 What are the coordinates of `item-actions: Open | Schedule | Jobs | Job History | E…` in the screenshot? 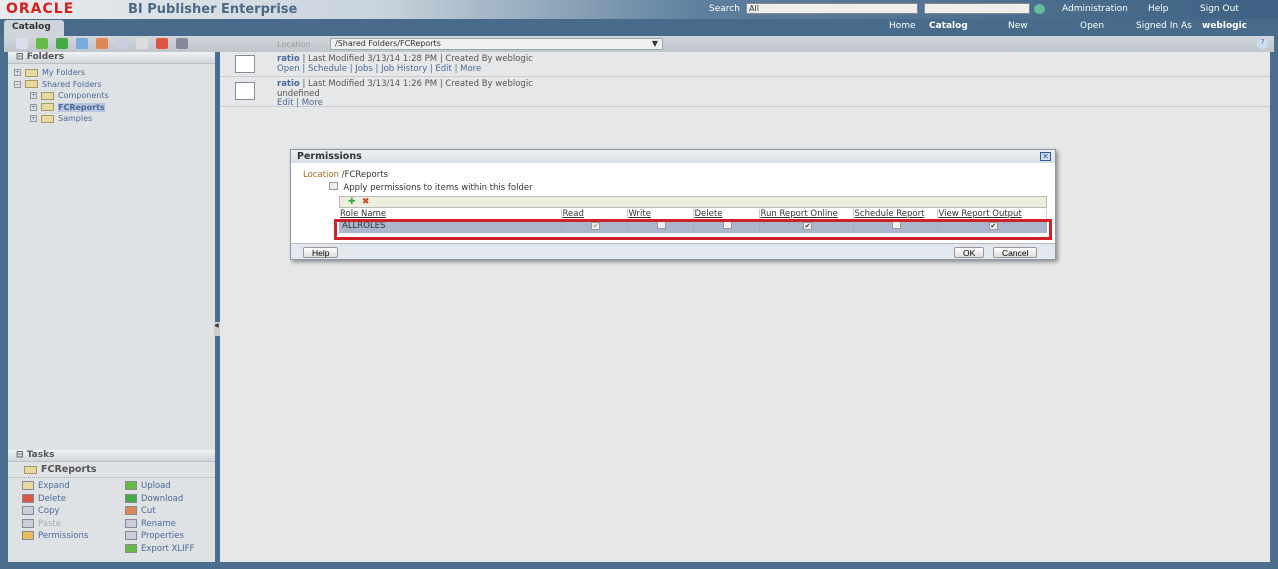 It's located at (379, 69).